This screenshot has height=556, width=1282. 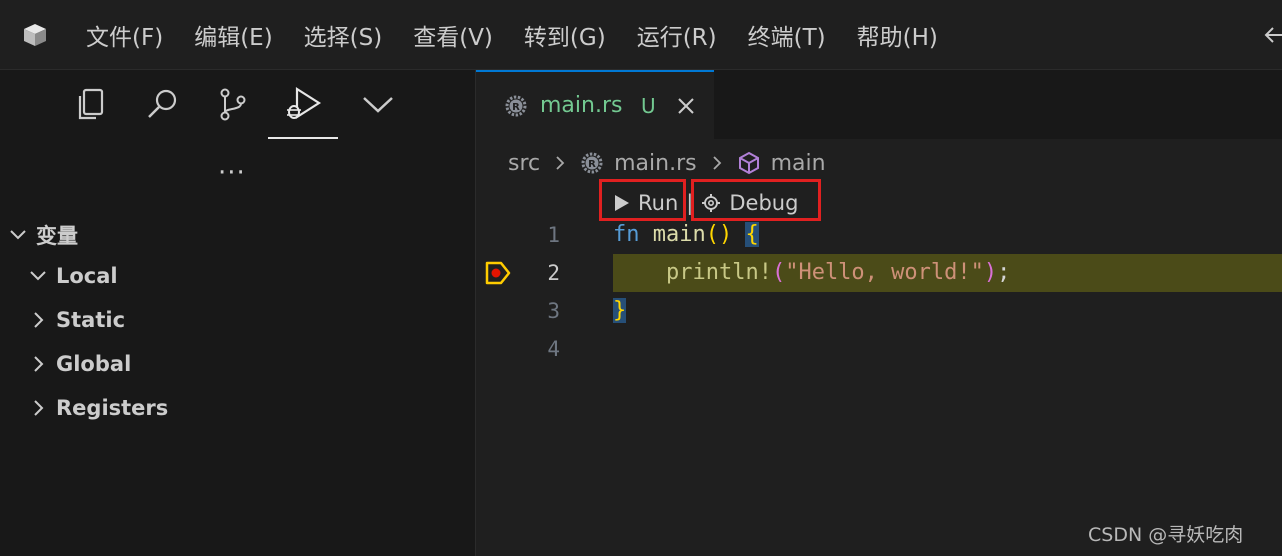 I want to click on semicolon-token: ;, so click(x=1004, y=272).